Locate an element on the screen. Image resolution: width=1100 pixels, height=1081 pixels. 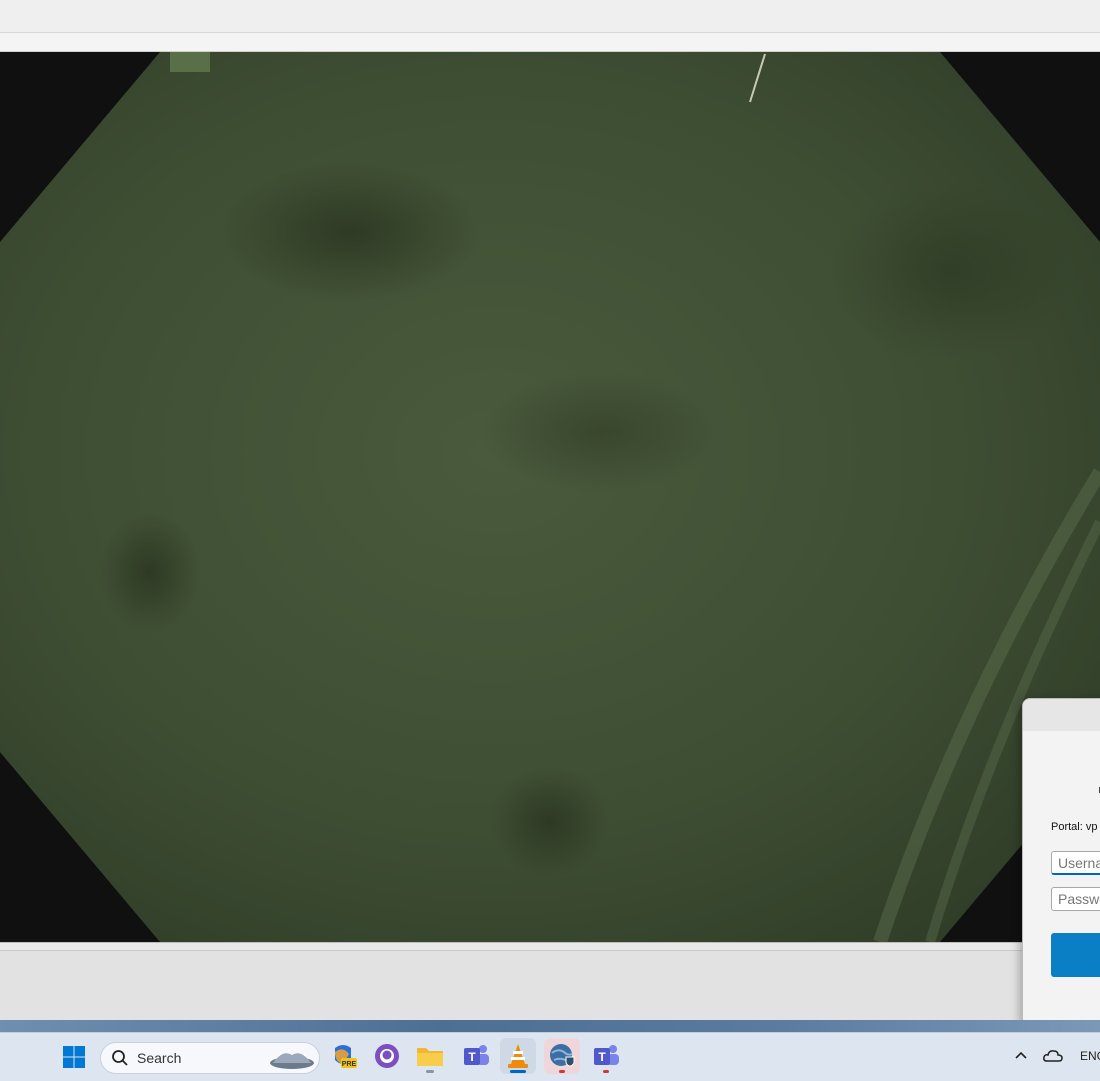
svg-text: PRE is located at coordinates (349, 1064).